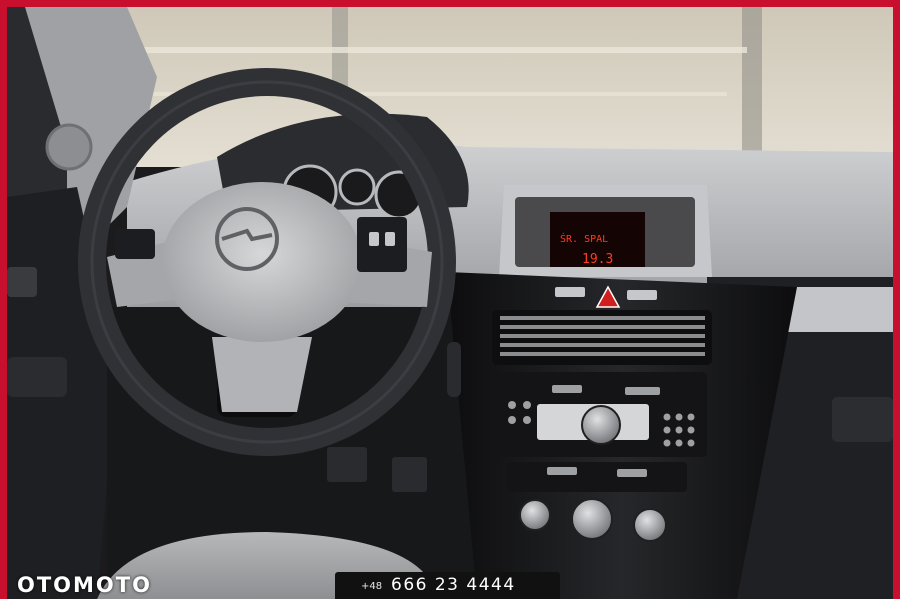 Image resolution: width=900 pixels, height=599 pixels. I want to click on otomoto-watermark: OTOMOTO, so click(84, 585).